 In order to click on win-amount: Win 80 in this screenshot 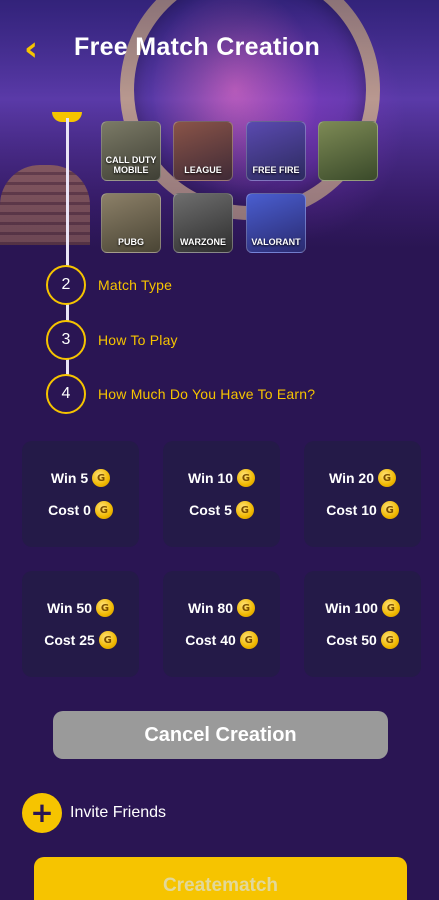, I will do `click(210, 608)`.